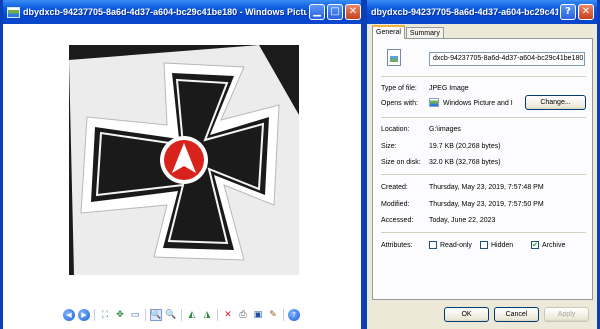 The height and width of the screenshot is (329, 600). Describe the element at coordinates (401, 162) in the screenshot. I see `size-on-disk-label: Size on disk:` at that location.